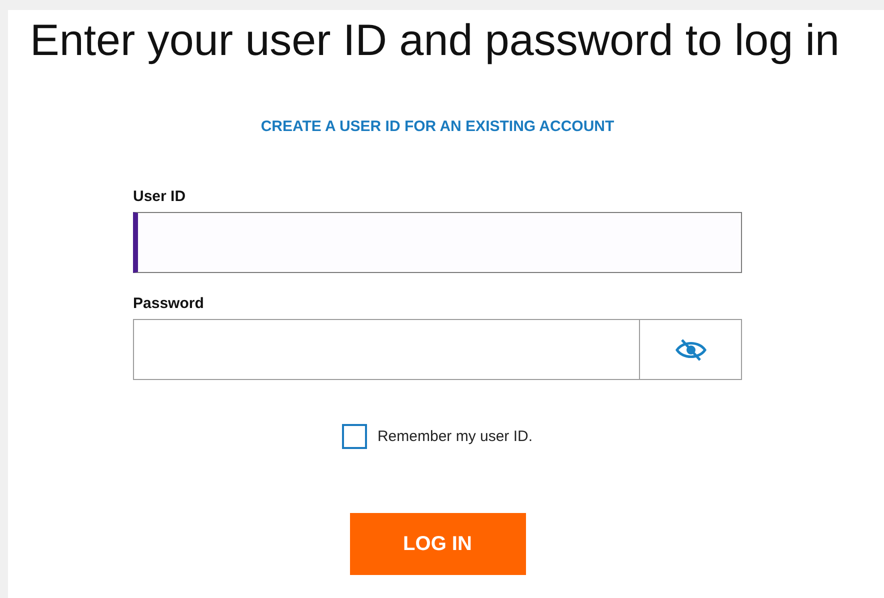 The height and width of the screenshot is (598, 884). I want to click on eye-slash-icon, so click(690, 350).